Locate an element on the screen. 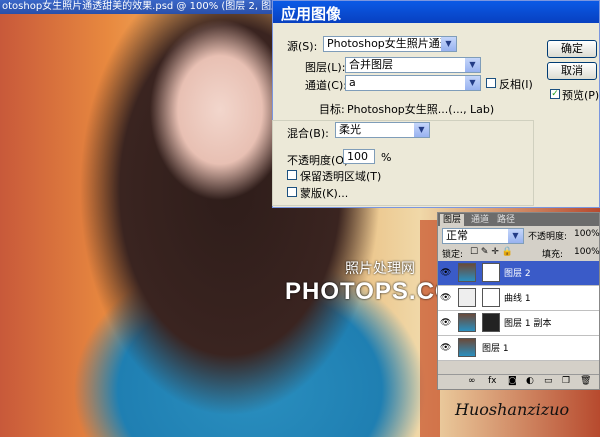 The image size is (600, 437). lock-icons: ☐ ✎ ✛ 🔒 is located at coordinates (491, 252).